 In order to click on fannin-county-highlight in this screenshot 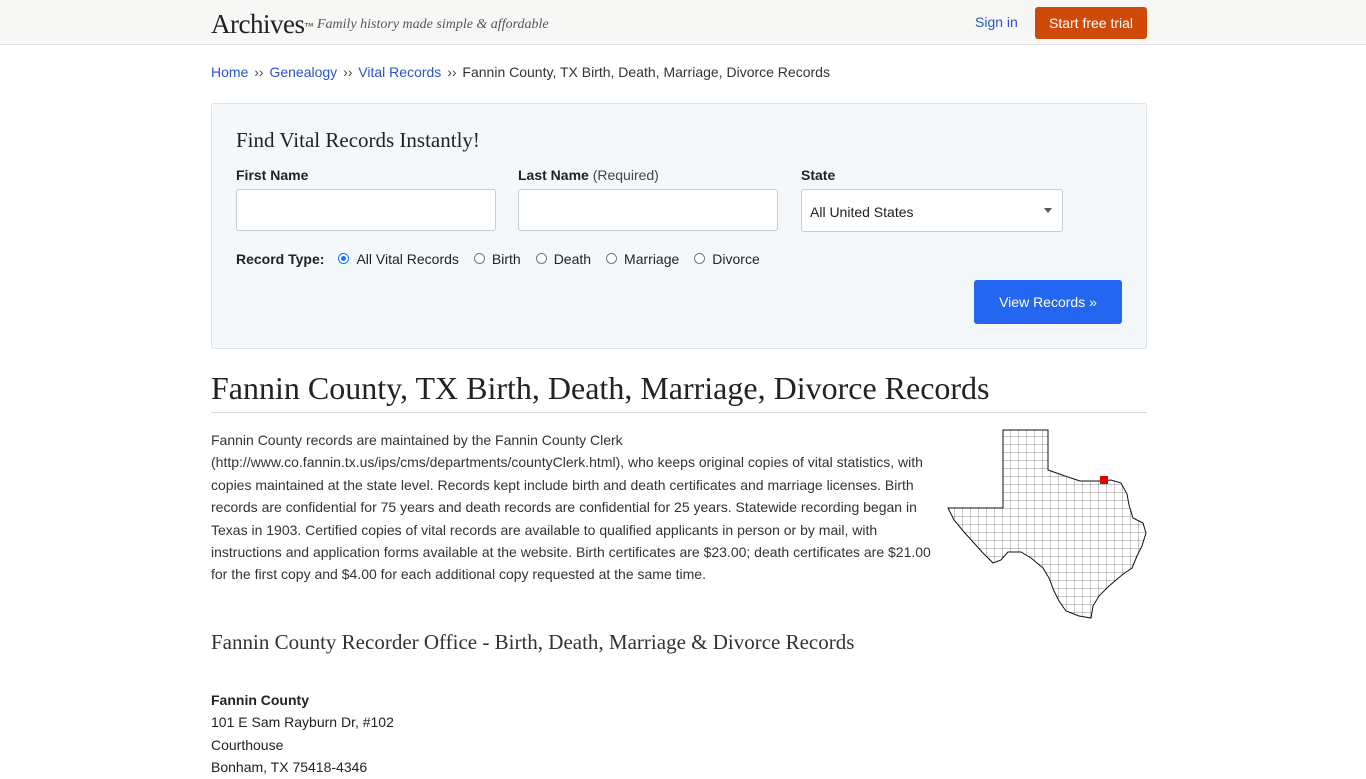, I will do `click(1104, 480)`.